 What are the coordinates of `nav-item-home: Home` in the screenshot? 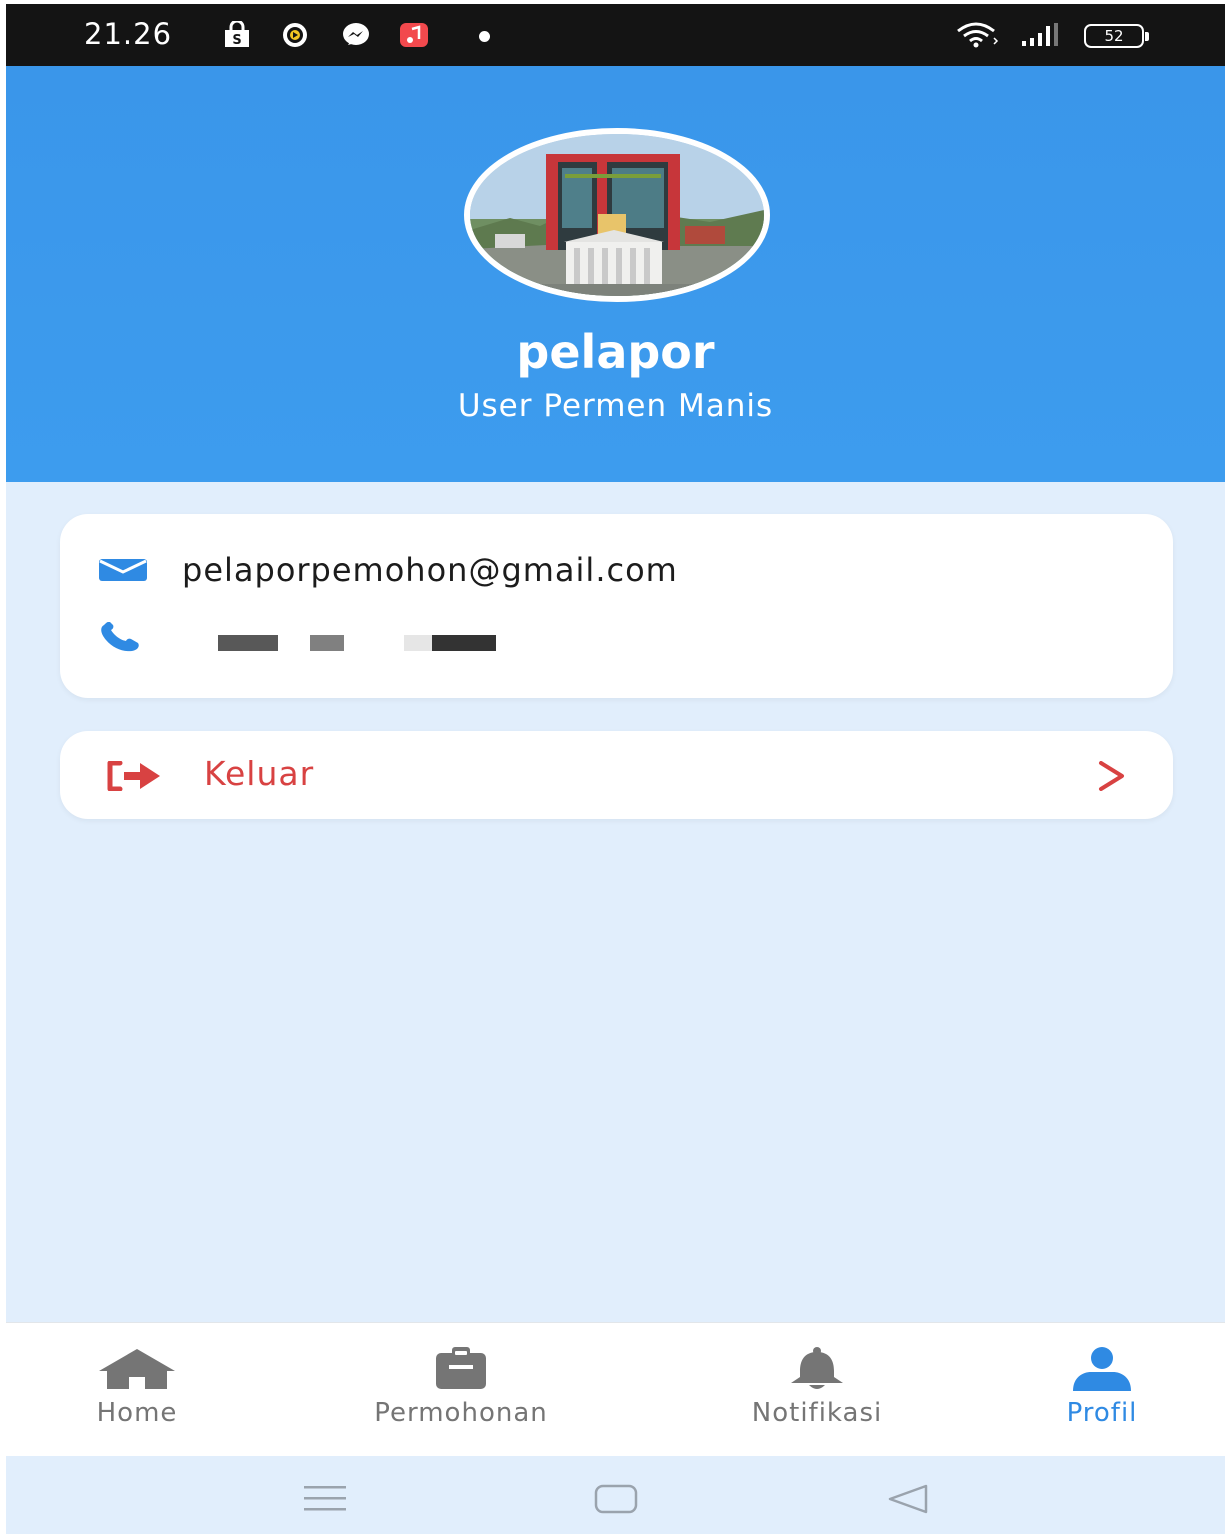 It's located at (137, 1395).